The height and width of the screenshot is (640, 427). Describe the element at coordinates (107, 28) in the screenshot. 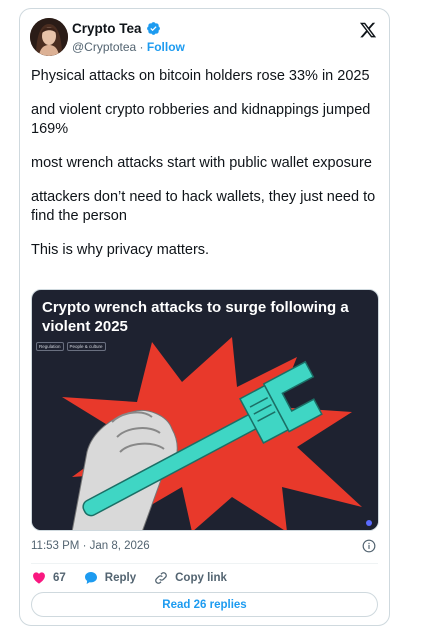

I see `author-display-name: Crypto Tea` at that location.